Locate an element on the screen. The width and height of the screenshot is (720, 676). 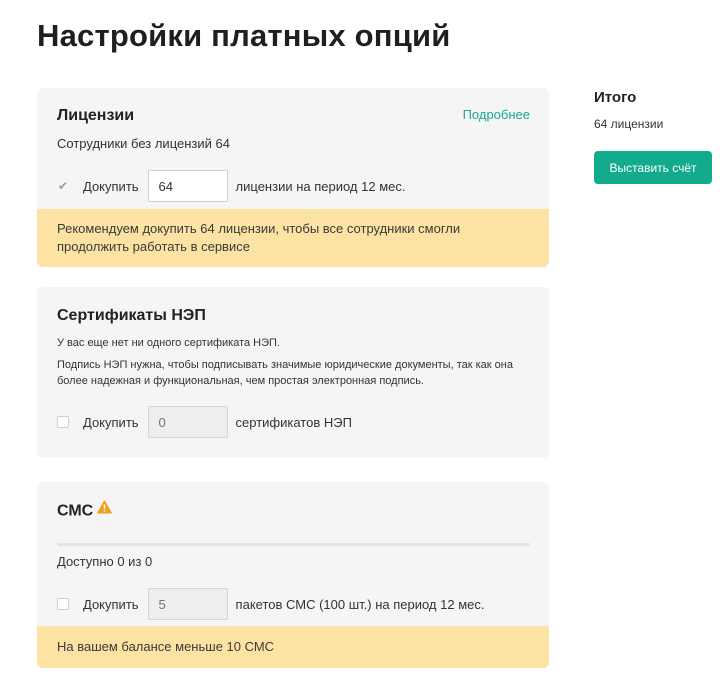
more-link: Подробнее is located at coordinates (496, 114).